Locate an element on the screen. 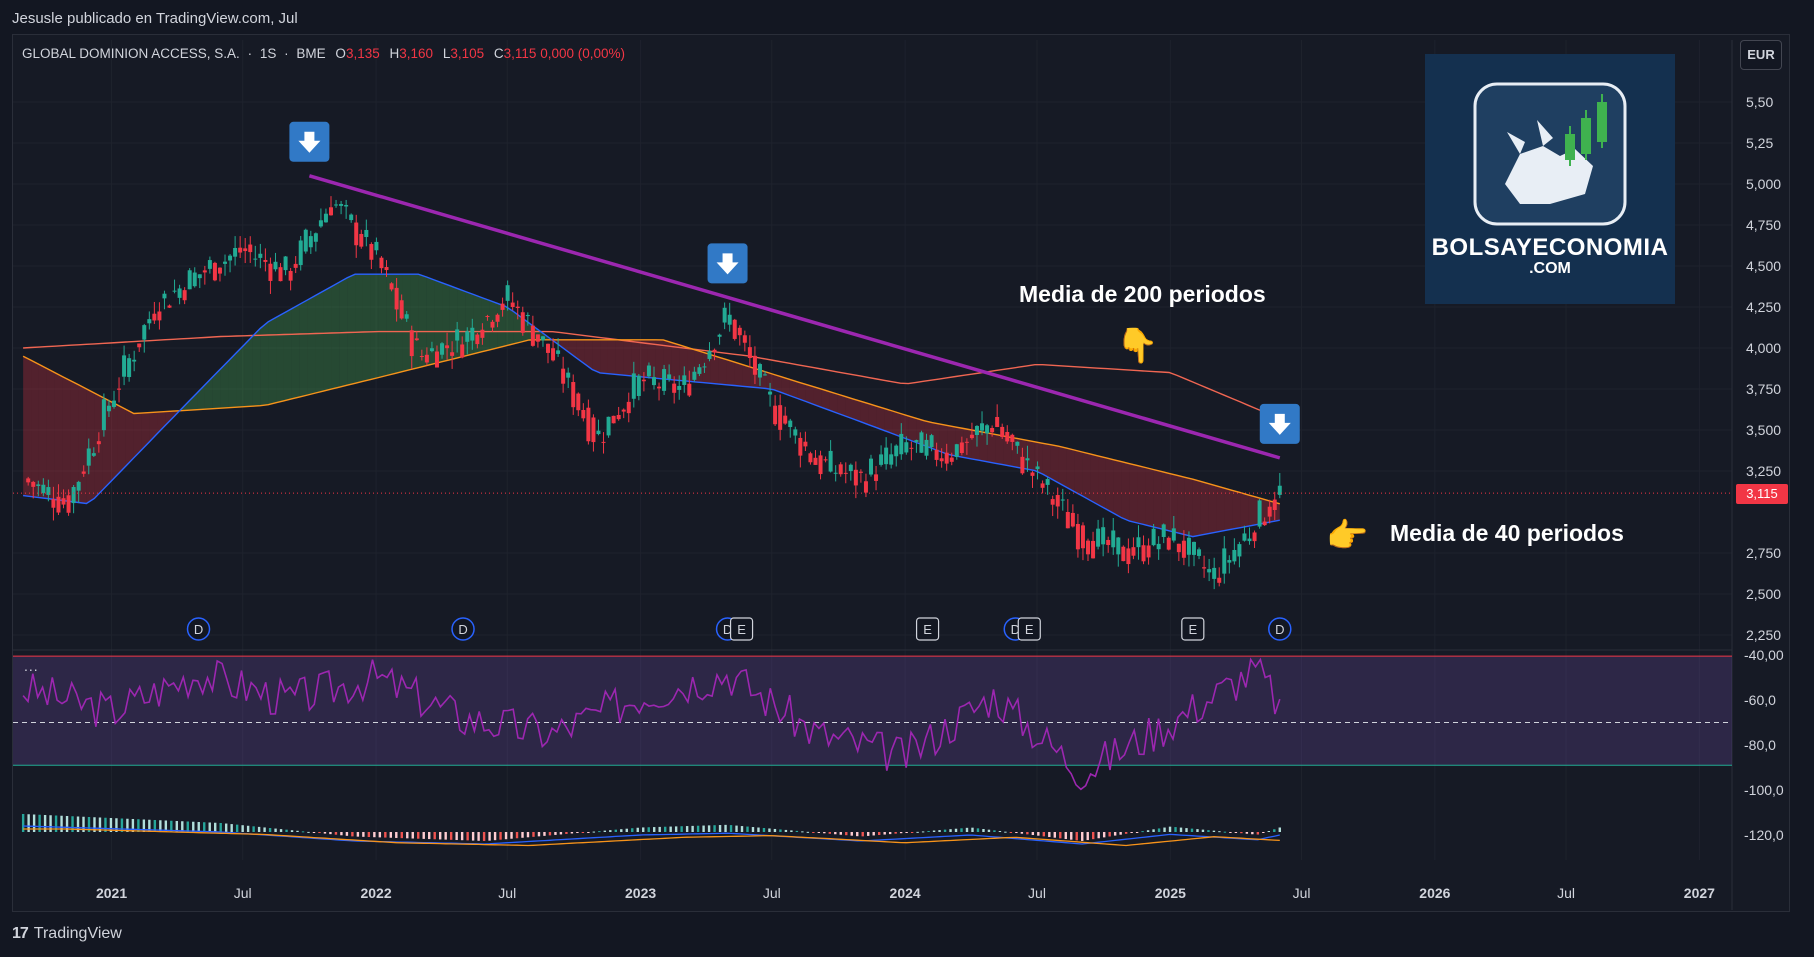 The height and width of the screenshot is (957, 1814). close-label: C is located at coordinates (498, 53).